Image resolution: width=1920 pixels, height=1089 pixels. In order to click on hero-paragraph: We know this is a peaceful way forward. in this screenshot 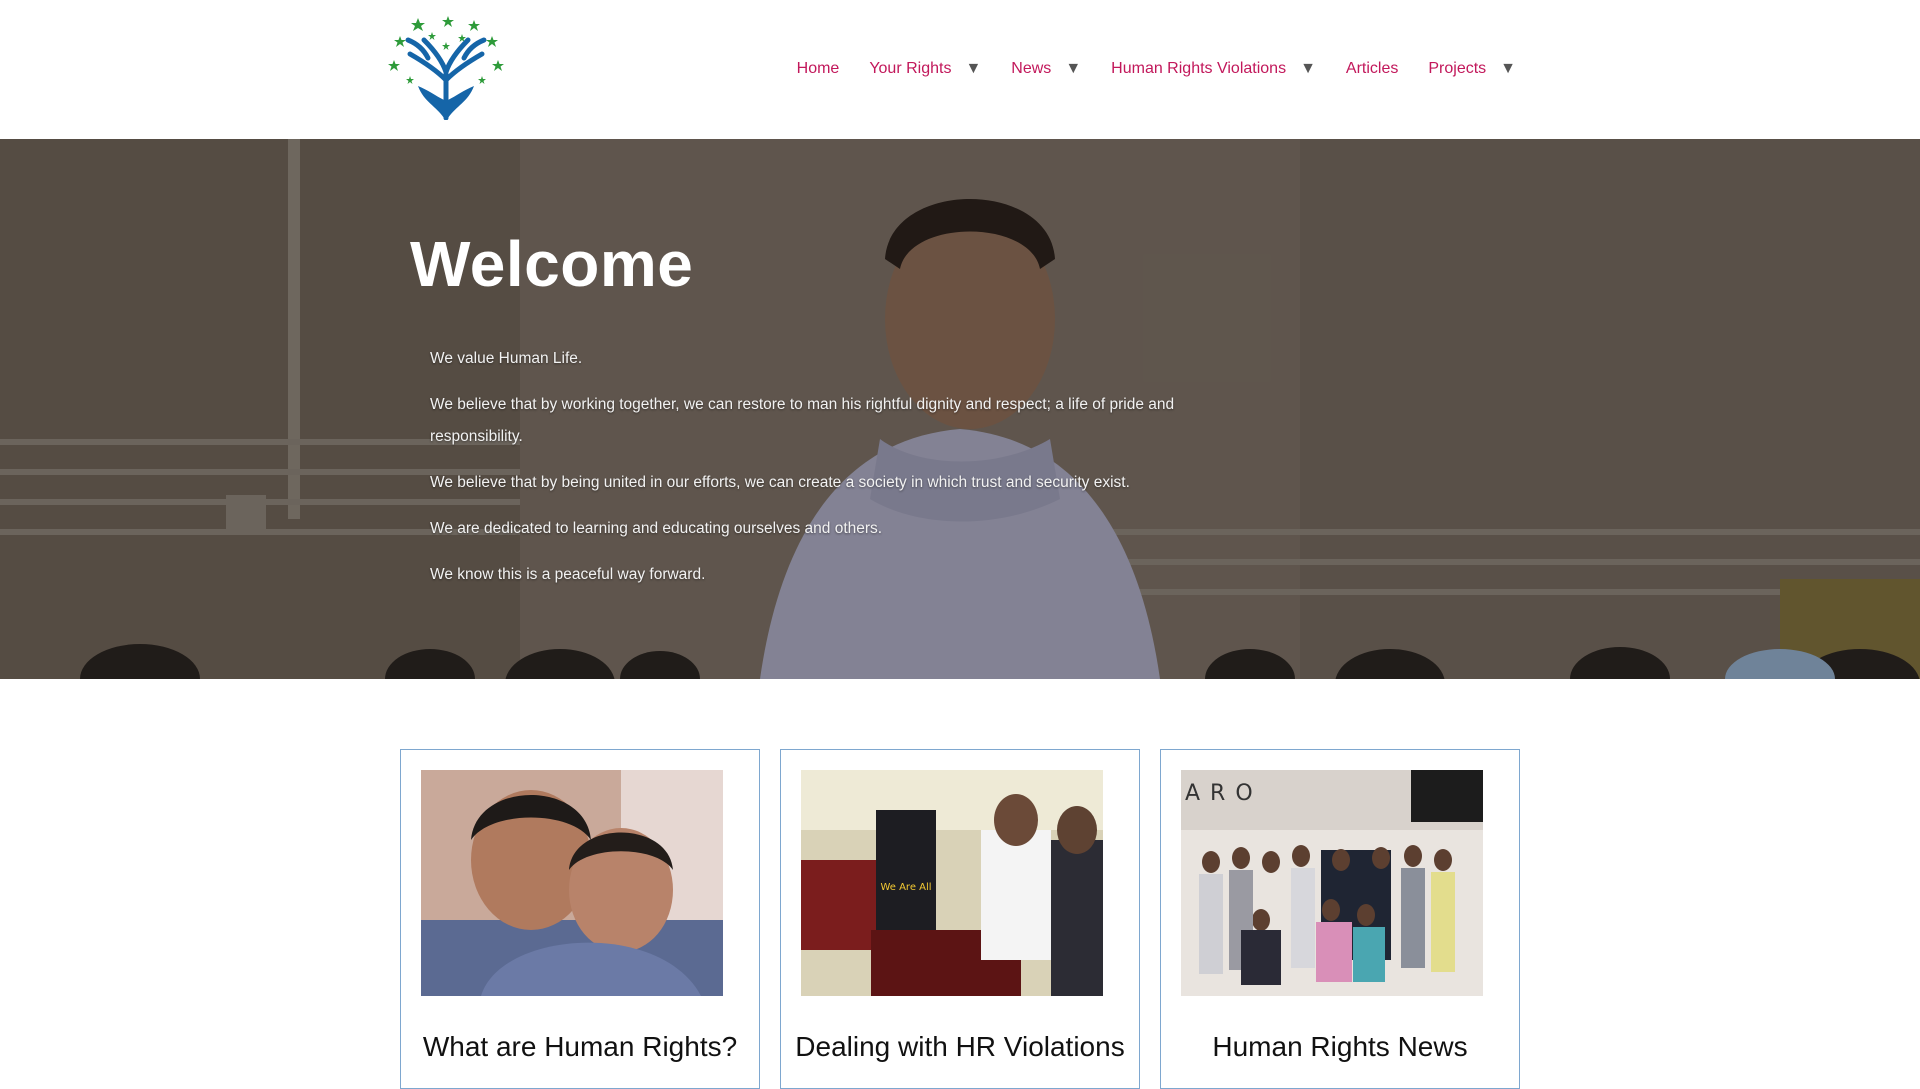, I will do `click(568, 575)`.